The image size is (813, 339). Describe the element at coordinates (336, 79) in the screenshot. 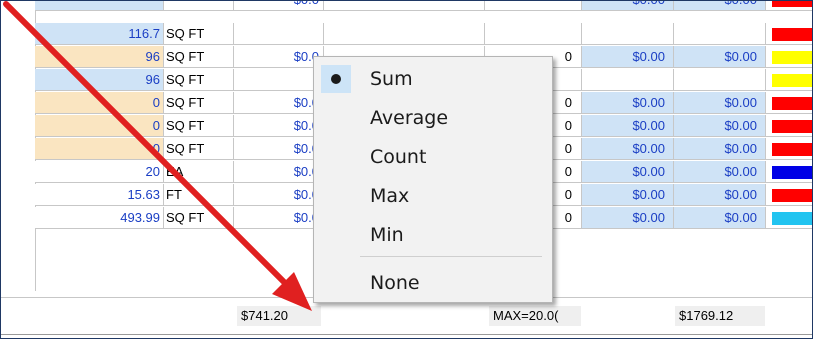

I see `selected-bullet-icon` at that location.